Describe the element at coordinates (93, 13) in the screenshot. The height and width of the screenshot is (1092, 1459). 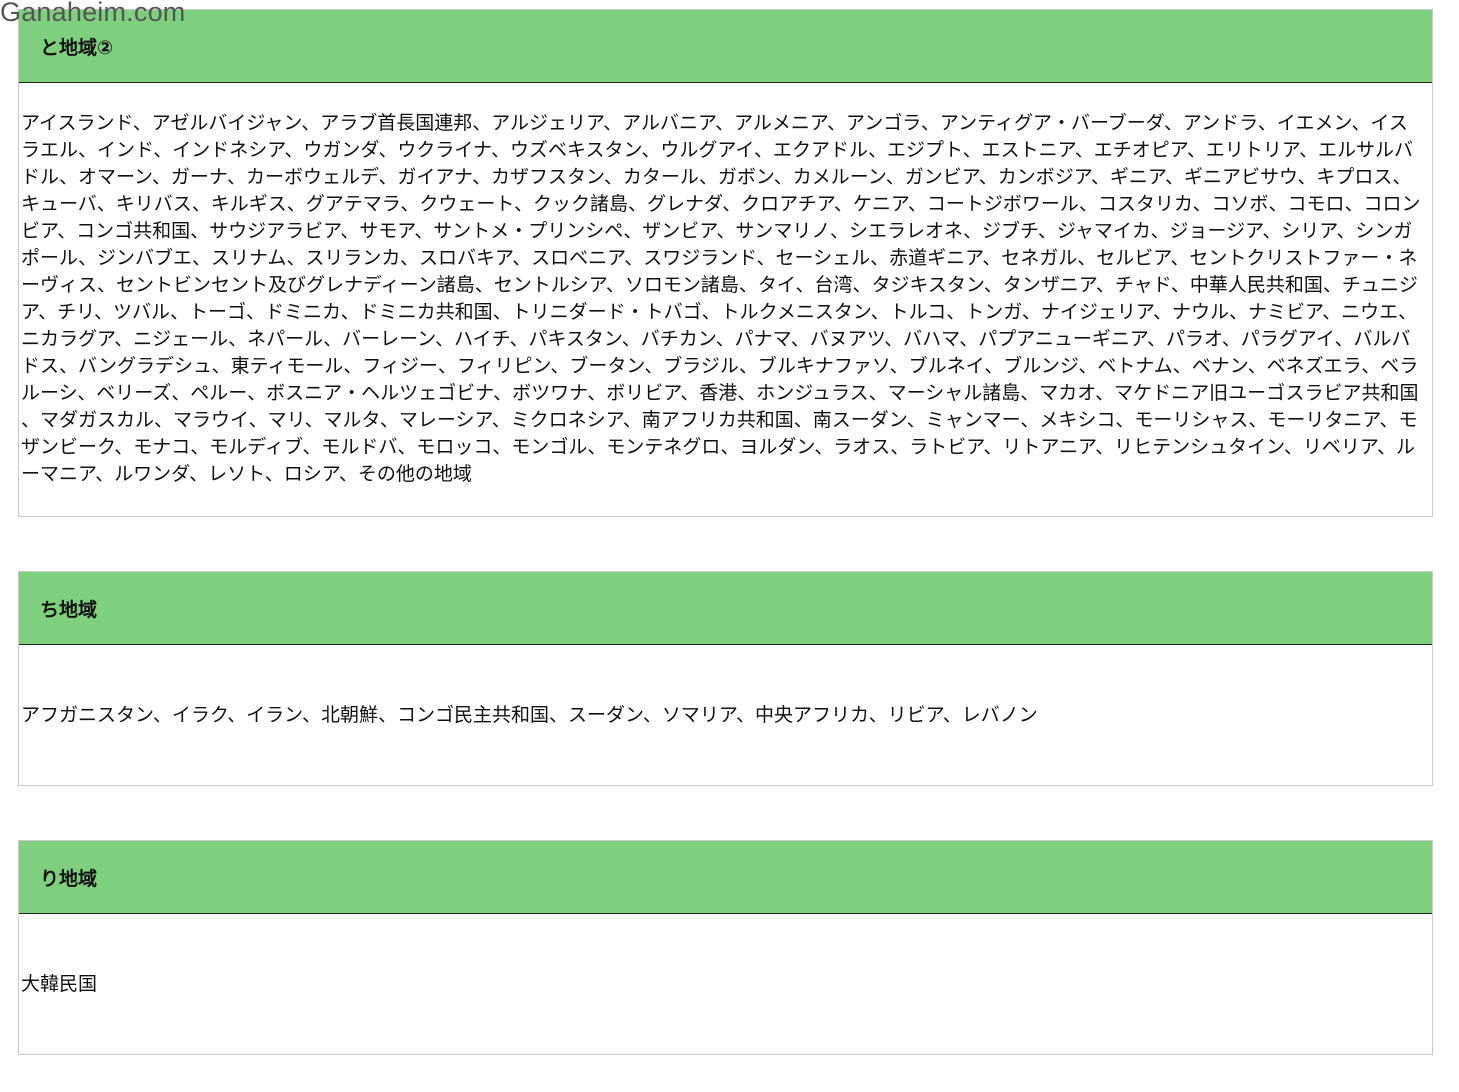
I see `site-watermark: Ganaheim.com` at that location.